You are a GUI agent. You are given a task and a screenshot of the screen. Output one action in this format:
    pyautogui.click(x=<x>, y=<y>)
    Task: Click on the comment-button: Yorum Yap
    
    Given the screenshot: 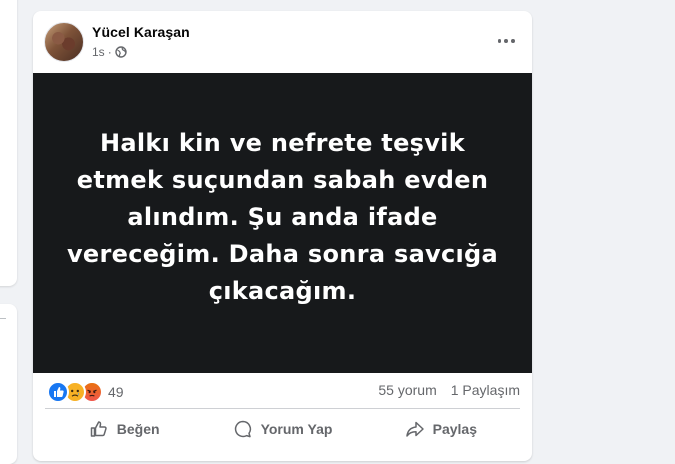 What is the action you would take?
    pyautogui.click(x=282, y=429)
    